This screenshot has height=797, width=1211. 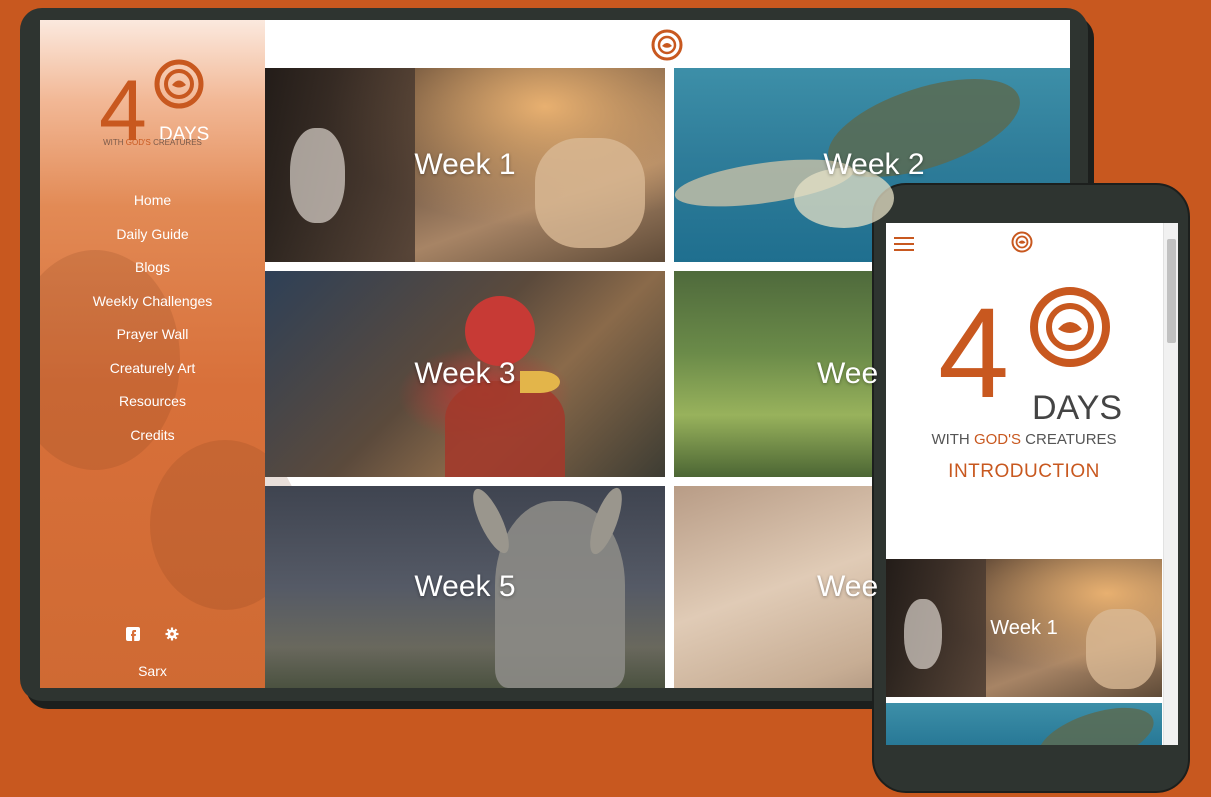 I want to click on nav-item-daily-guide: Daily Guide, so click(x=152, y=243).